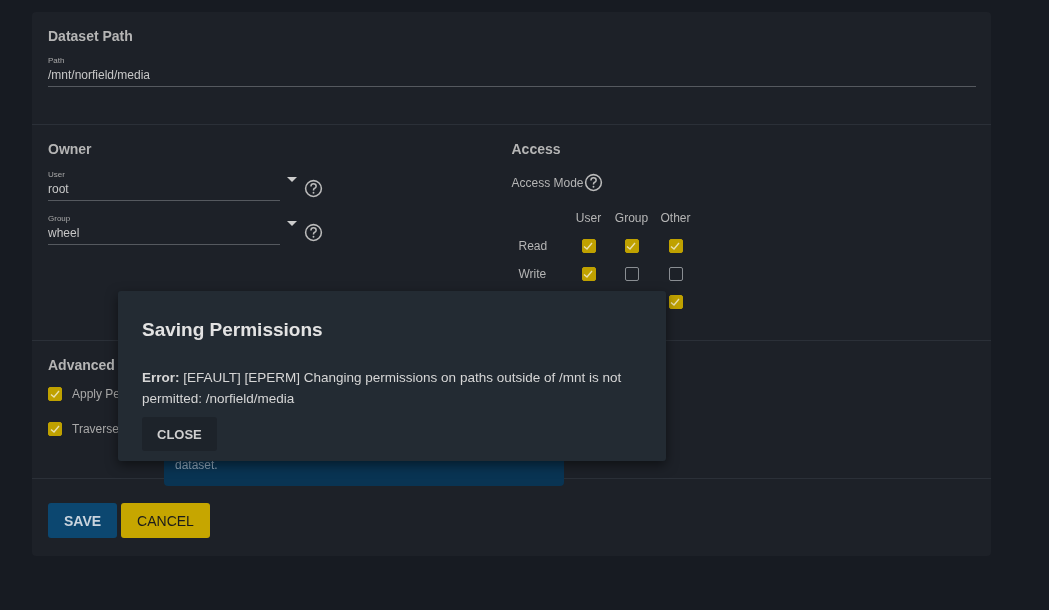  I want to click on section-title: Advanced, so click(82, 365).